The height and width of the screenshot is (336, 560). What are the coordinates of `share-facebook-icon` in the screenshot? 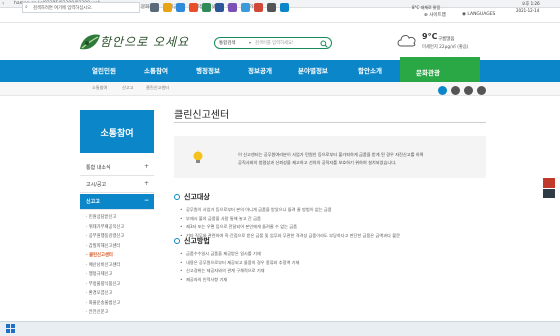 It's located at (442, 90).